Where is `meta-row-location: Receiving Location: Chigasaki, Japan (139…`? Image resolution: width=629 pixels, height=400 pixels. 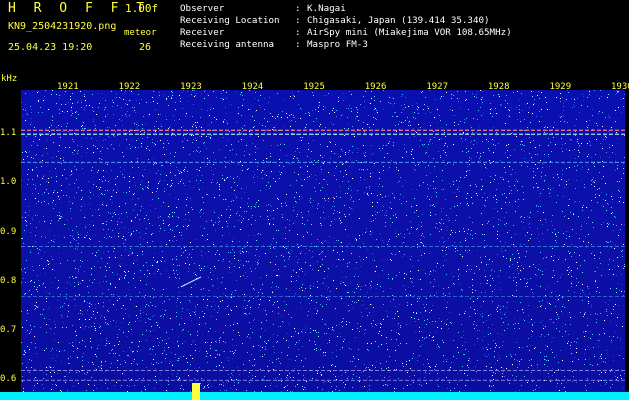 meta-row-location: Receiving Location: Chigasaki, Japan (139… is located at coordinates (335, 20).